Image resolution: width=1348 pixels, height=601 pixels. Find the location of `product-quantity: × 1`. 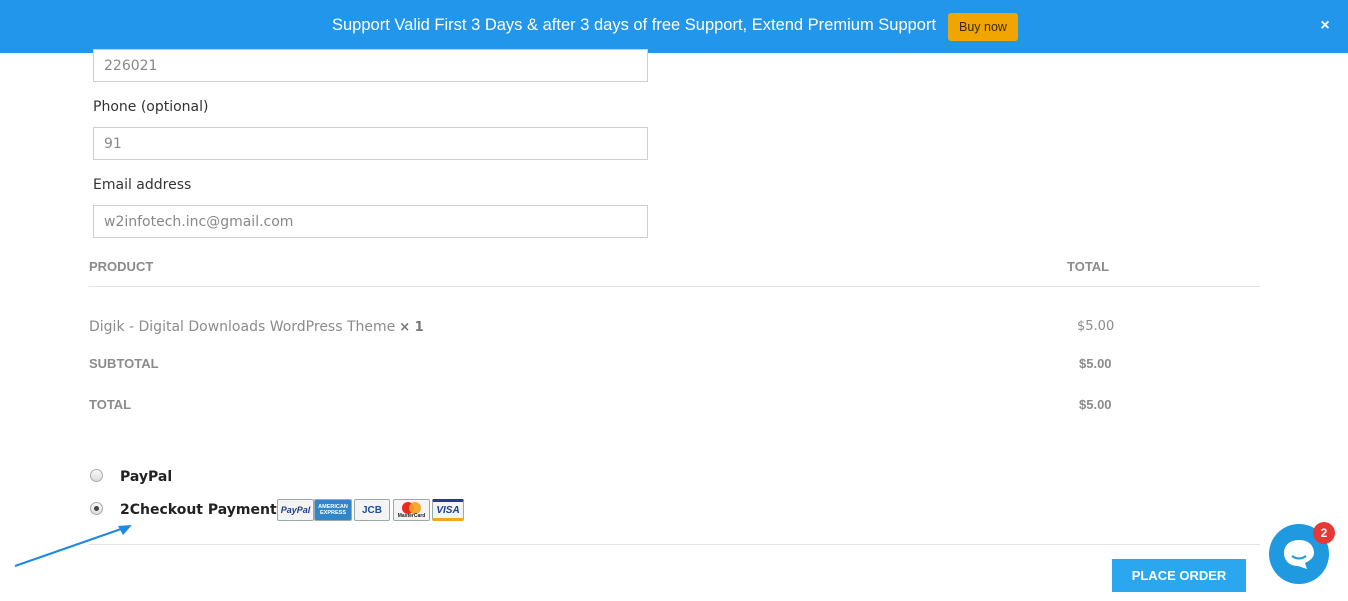

product-quantity: × 1 is located at coordinates (411, 327).